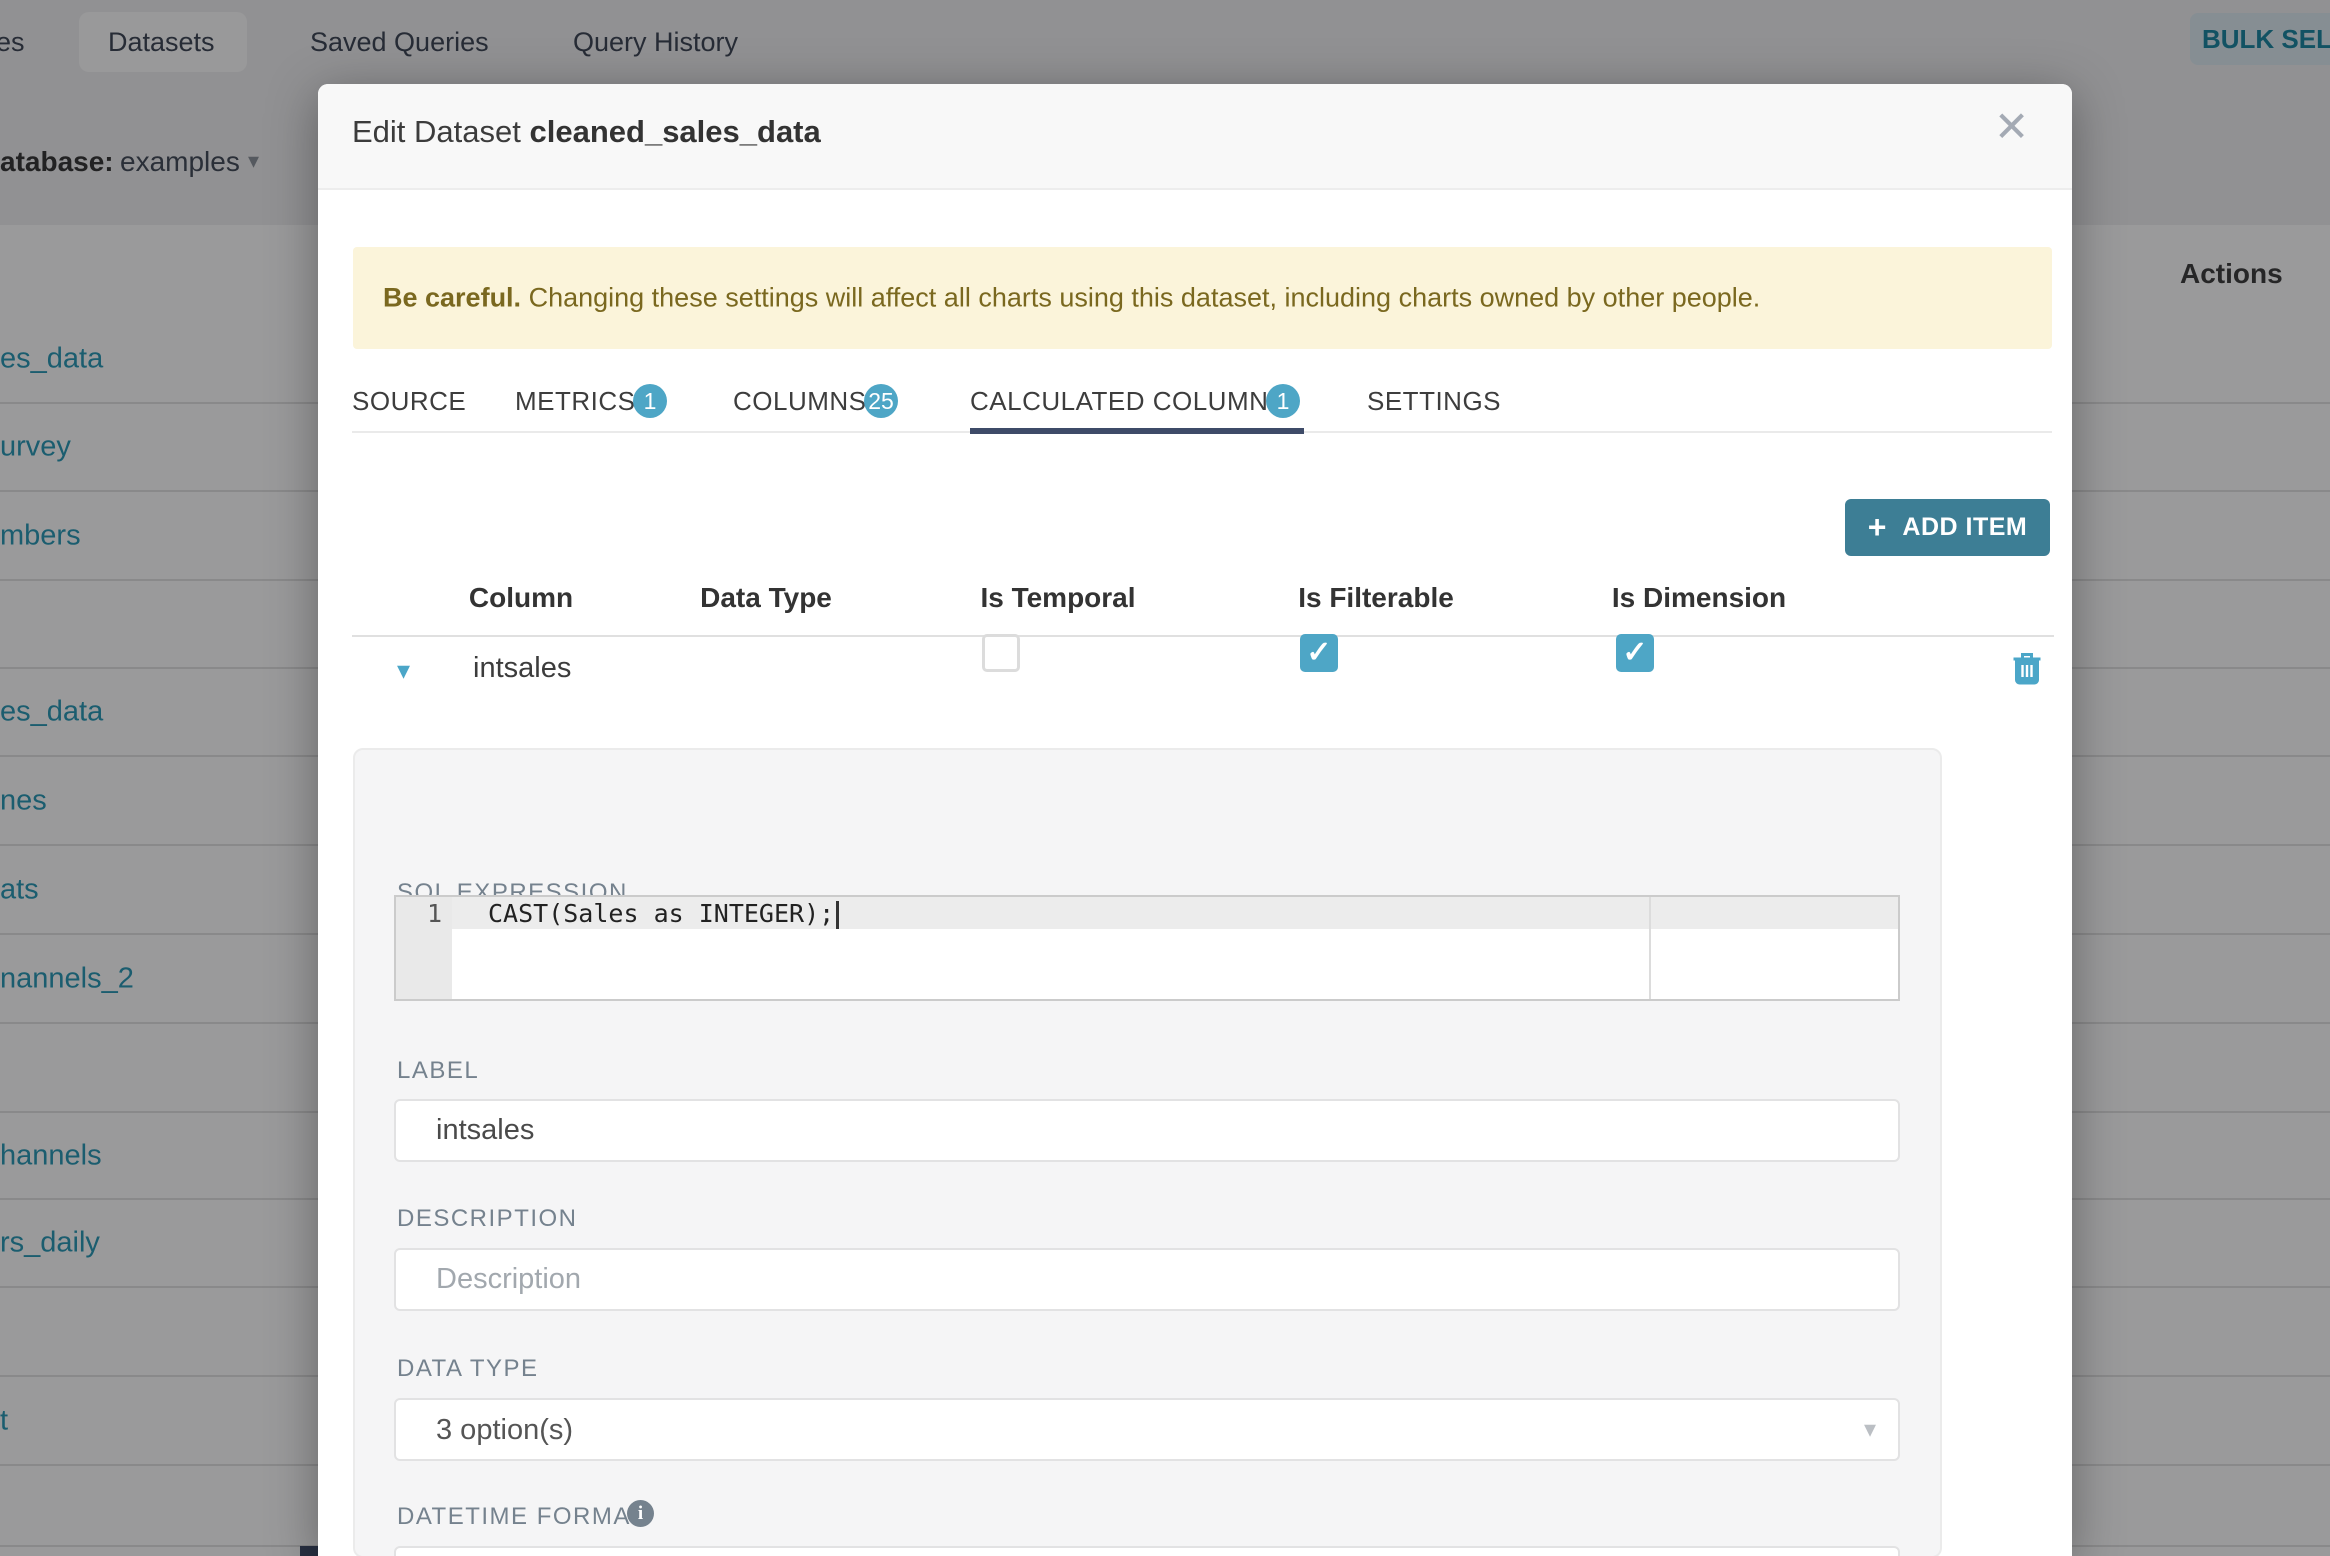 This screenshot has width=2330, height=1556. What do you see at coordinates (434, 913) in the screenshot?
I see `editor-line-number: 1` at bounding box center [434, 913].